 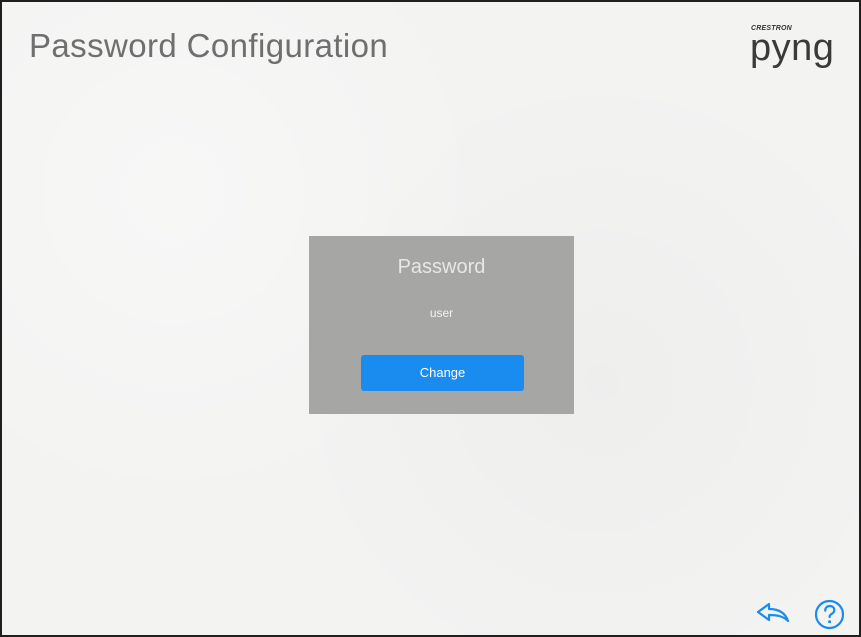 What do you see at coordinates (209, 45) in the screenshot?
I see `page-title: Password Configuration` at bounding box center [209, 45].